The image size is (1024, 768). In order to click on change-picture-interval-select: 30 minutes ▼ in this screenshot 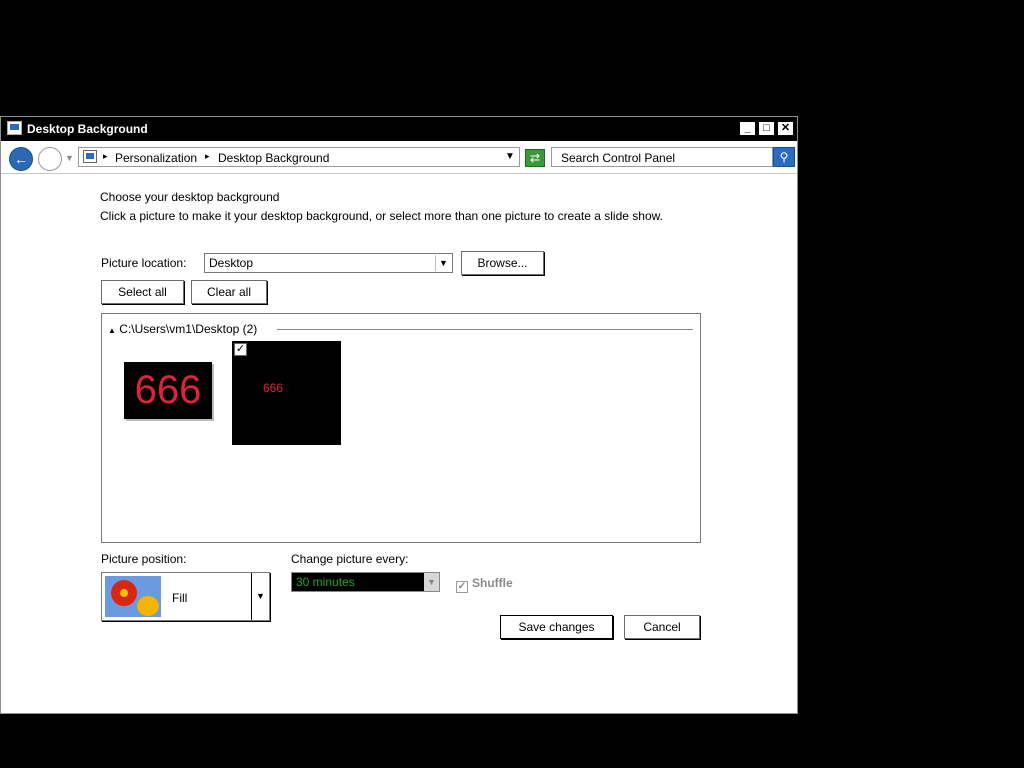, I will do `click(365, 582)`.